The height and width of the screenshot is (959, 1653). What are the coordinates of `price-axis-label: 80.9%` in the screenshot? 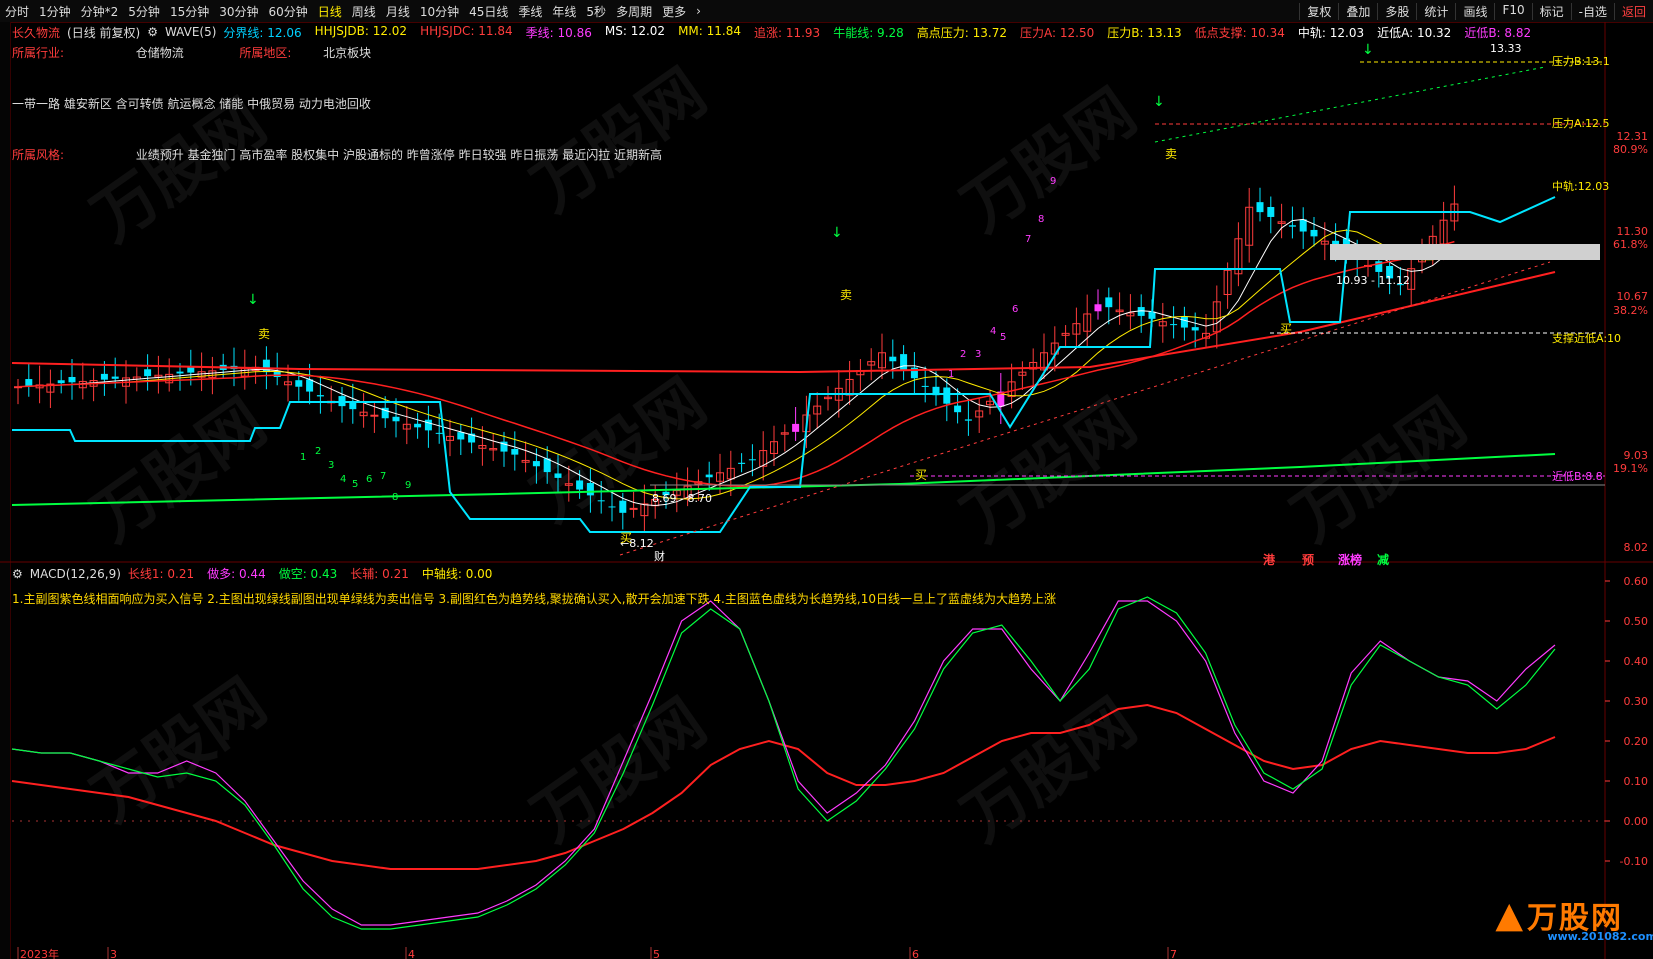 It's located at (1630, 149).